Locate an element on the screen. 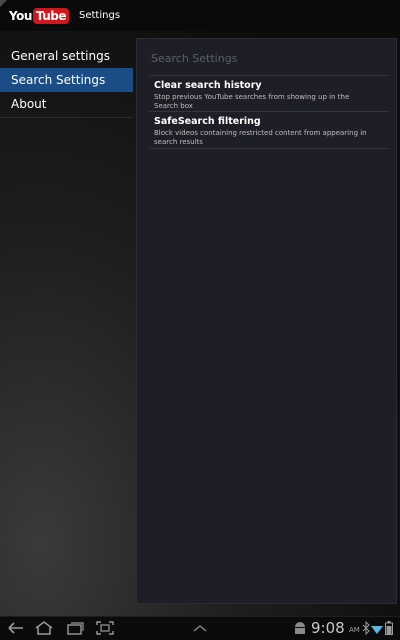 The height and width of the screenshot is (640, 400). nav-item-label: General settings is located at coordinates (60, 56).